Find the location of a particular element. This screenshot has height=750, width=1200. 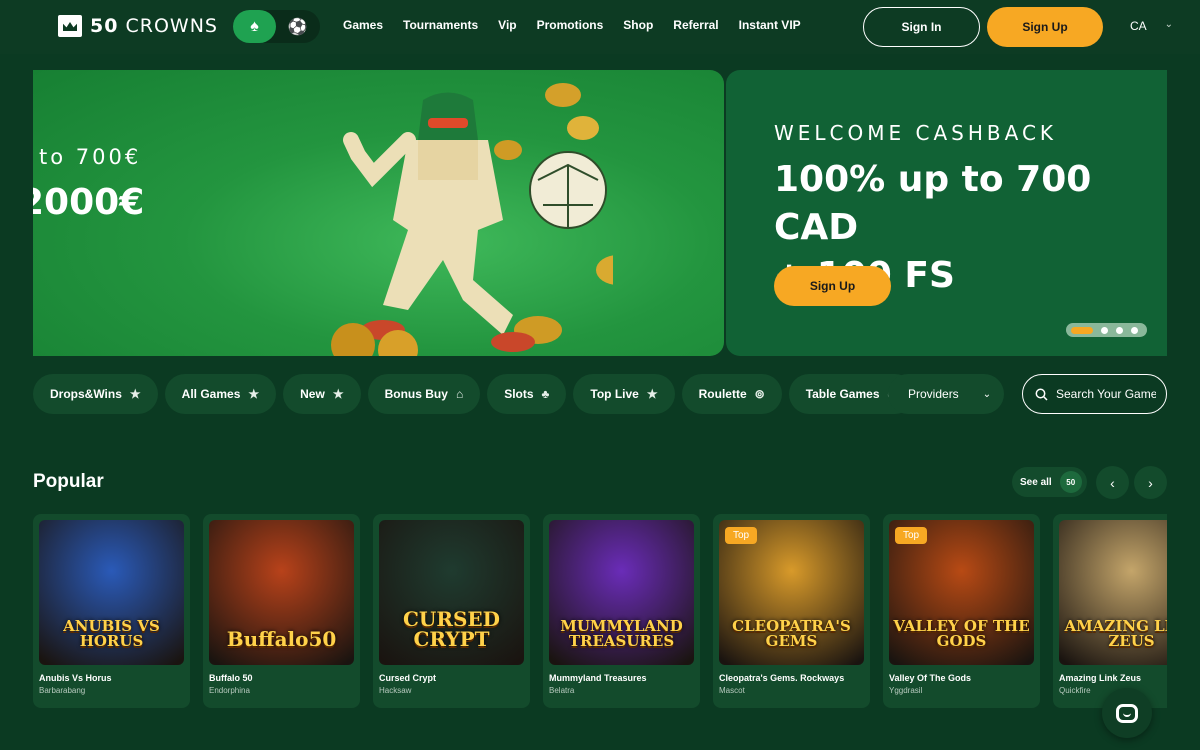

game-provider: Quickfire is located at coordinates (1075, 690).